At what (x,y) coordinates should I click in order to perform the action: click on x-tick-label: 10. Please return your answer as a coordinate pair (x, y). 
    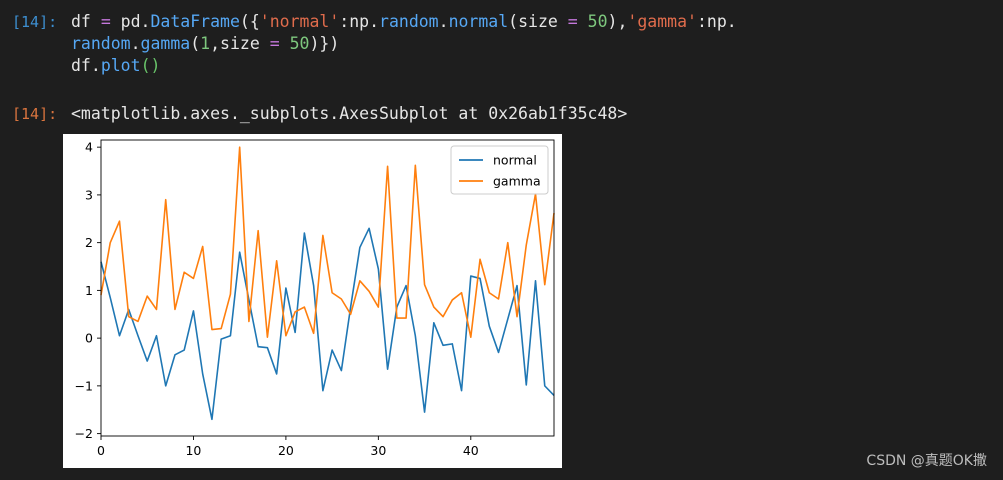
    Looking at the image, I should click on (193, 450).